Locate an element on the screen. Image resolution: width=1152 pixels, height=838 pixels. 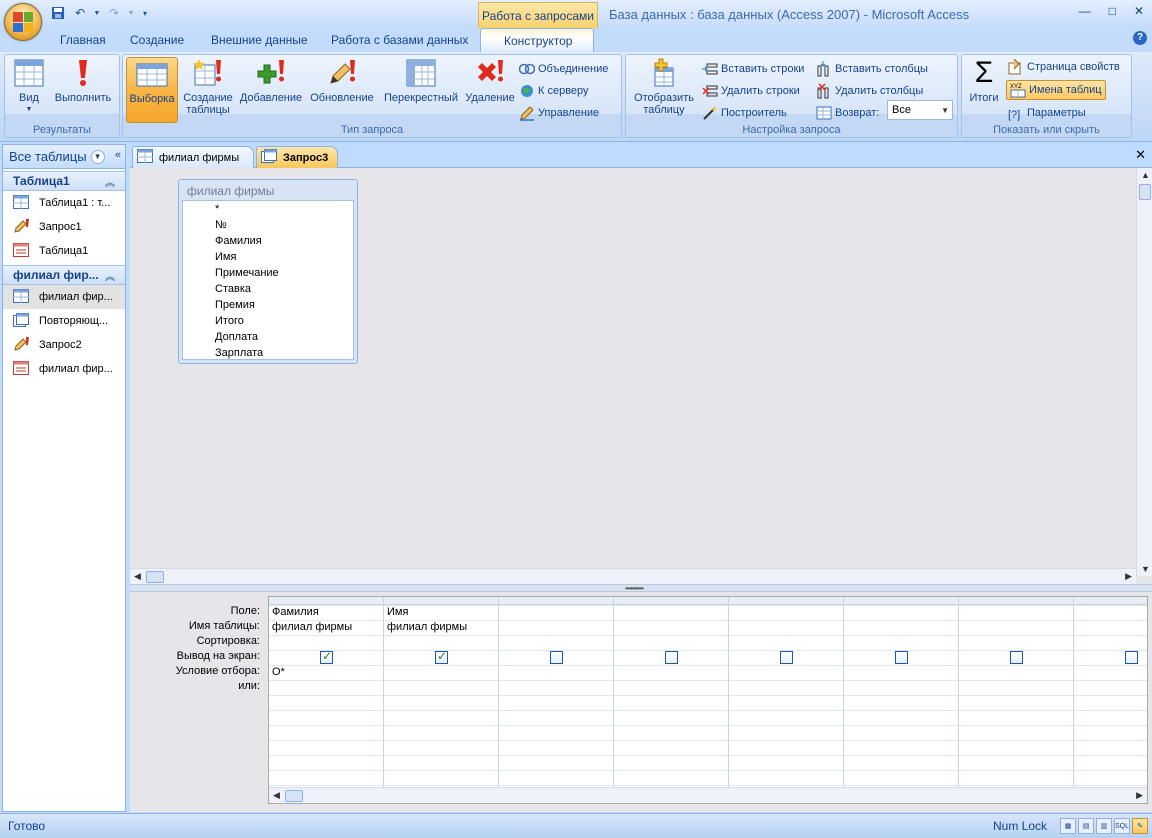
redo-icon: ↷ is located at coordinates (114, 13).